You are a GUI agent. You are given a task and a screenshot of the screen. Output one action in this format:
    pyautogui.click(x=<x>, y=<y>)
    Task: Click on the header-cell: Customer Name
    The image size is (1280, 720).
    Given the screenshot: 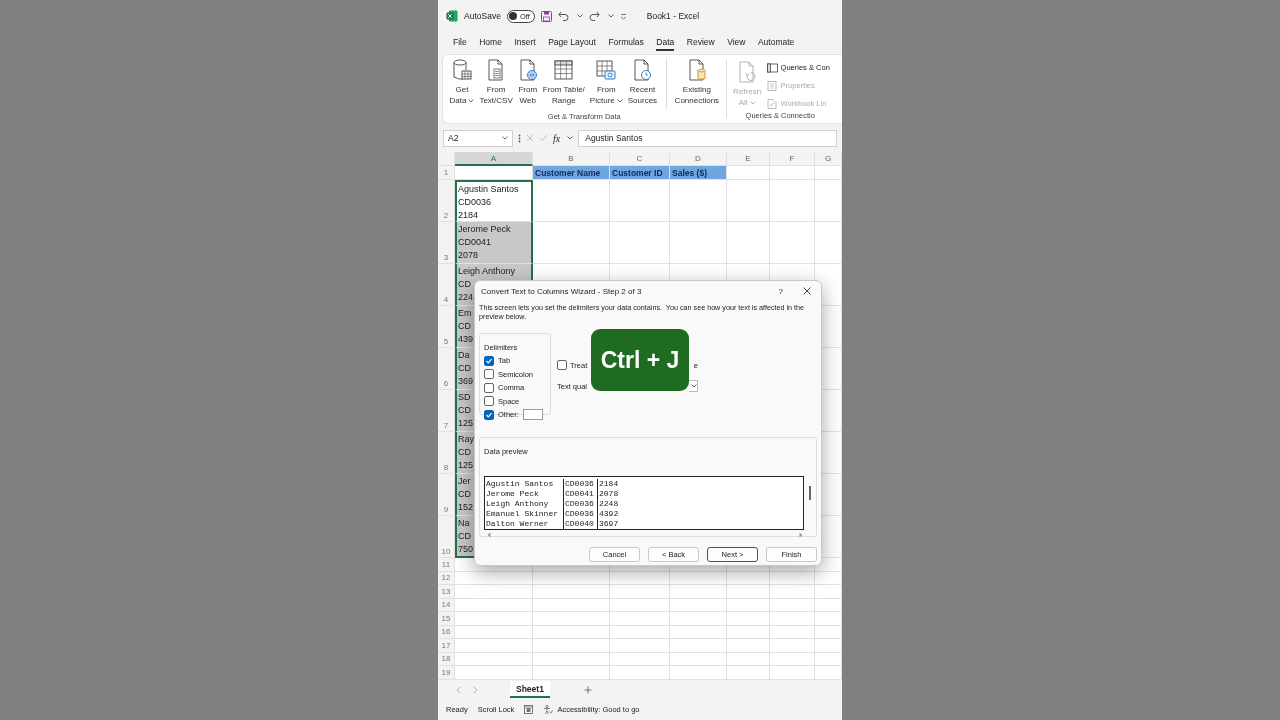 What is the action you would take?
    pyautogui.click(x=571, y=173)
    